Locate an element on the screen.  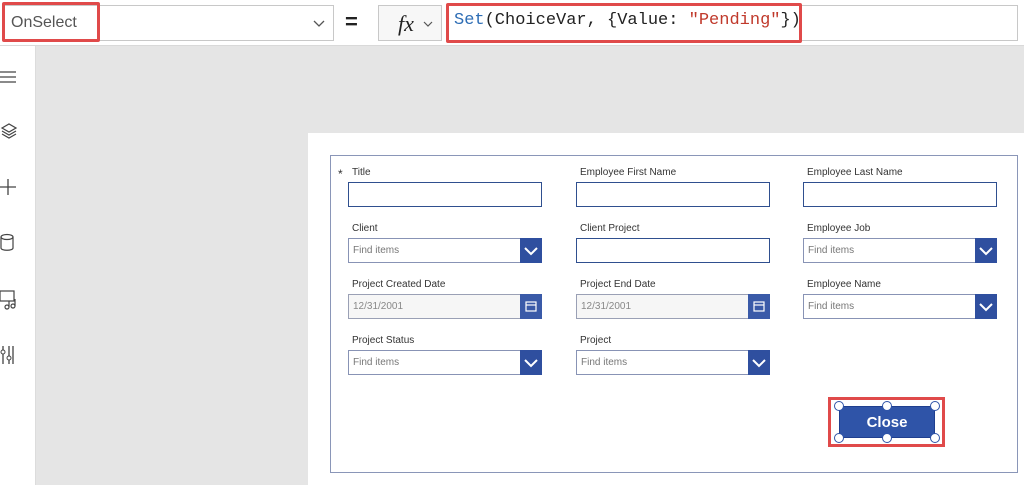
client-project-label: Client Project is located at coordinates (610, 228).